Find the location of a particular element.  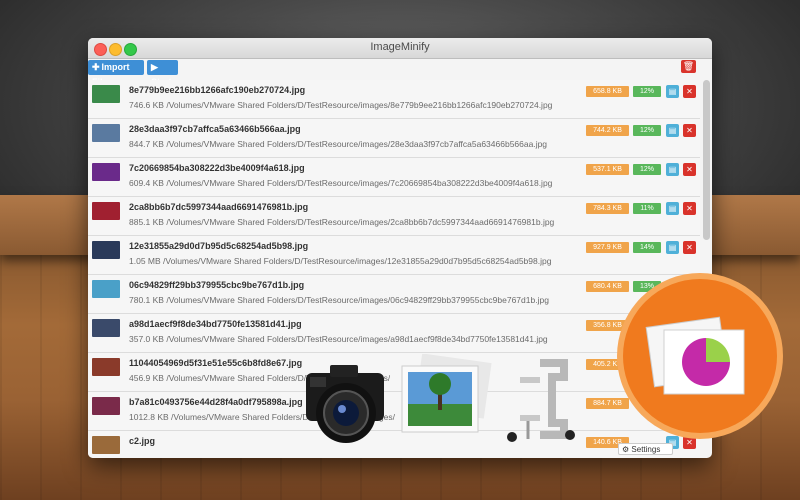

gear-icon: ⚙ is located at coordinates (626, 449).